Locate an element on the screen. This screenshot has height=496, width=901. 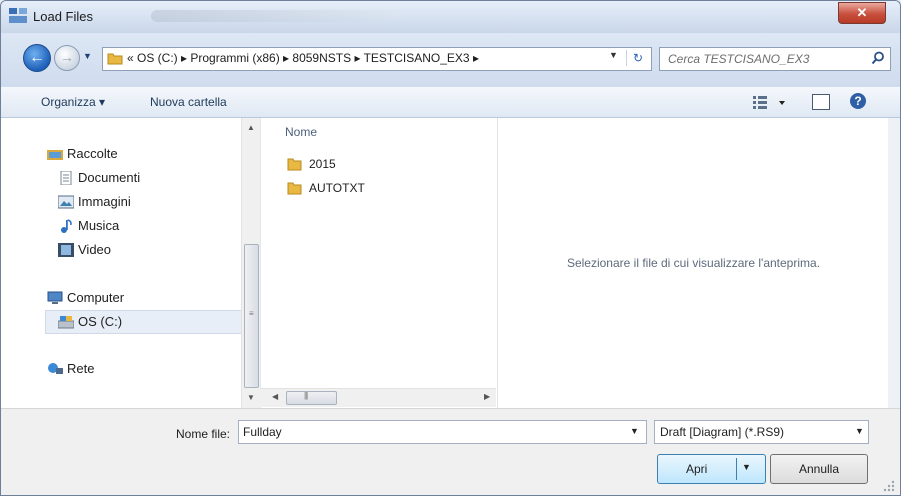
organize-menu: Organizza ▾ is located at coordinates (73, 102).